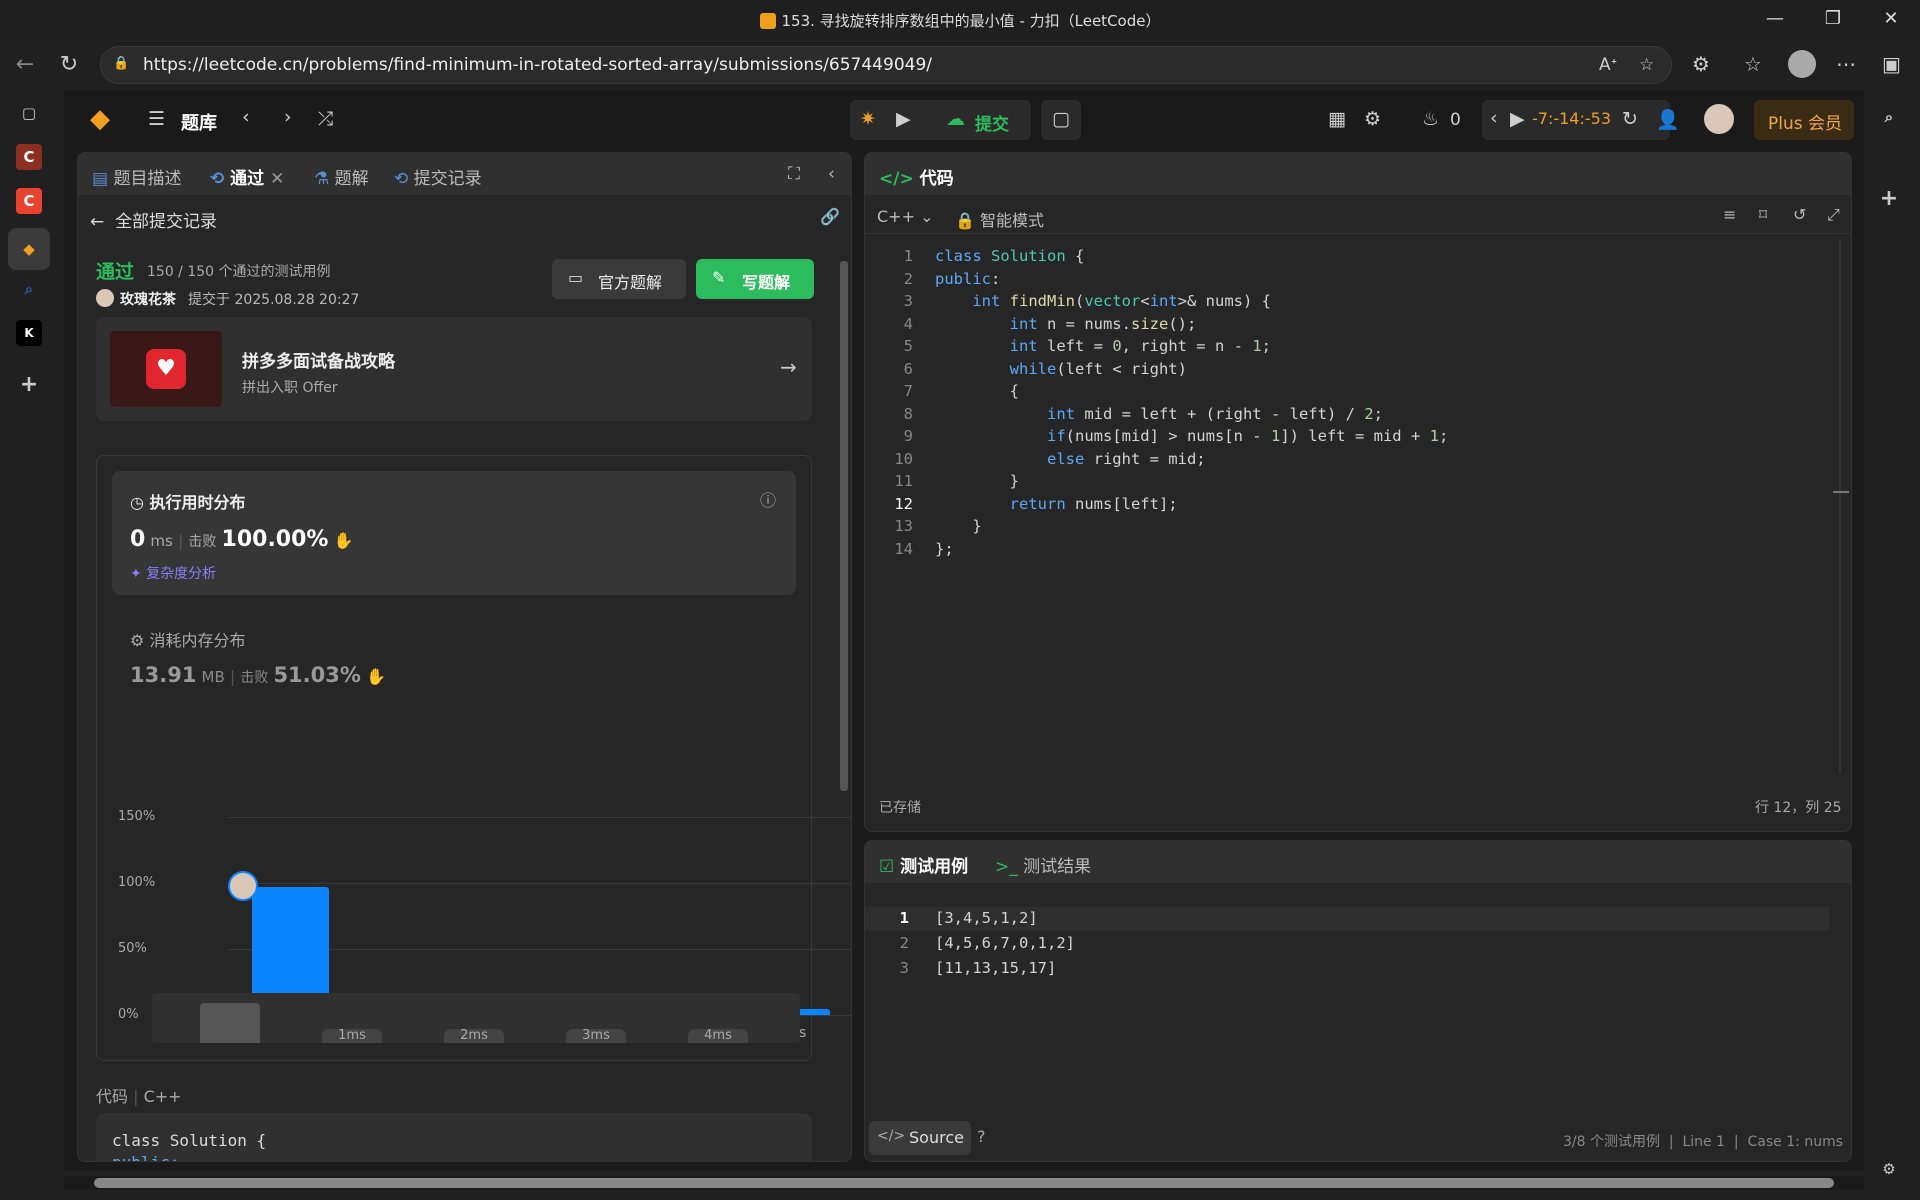 This screenshot has width=1920, height=1200. I want to click on run-icon: ▶, so click(903, 119).